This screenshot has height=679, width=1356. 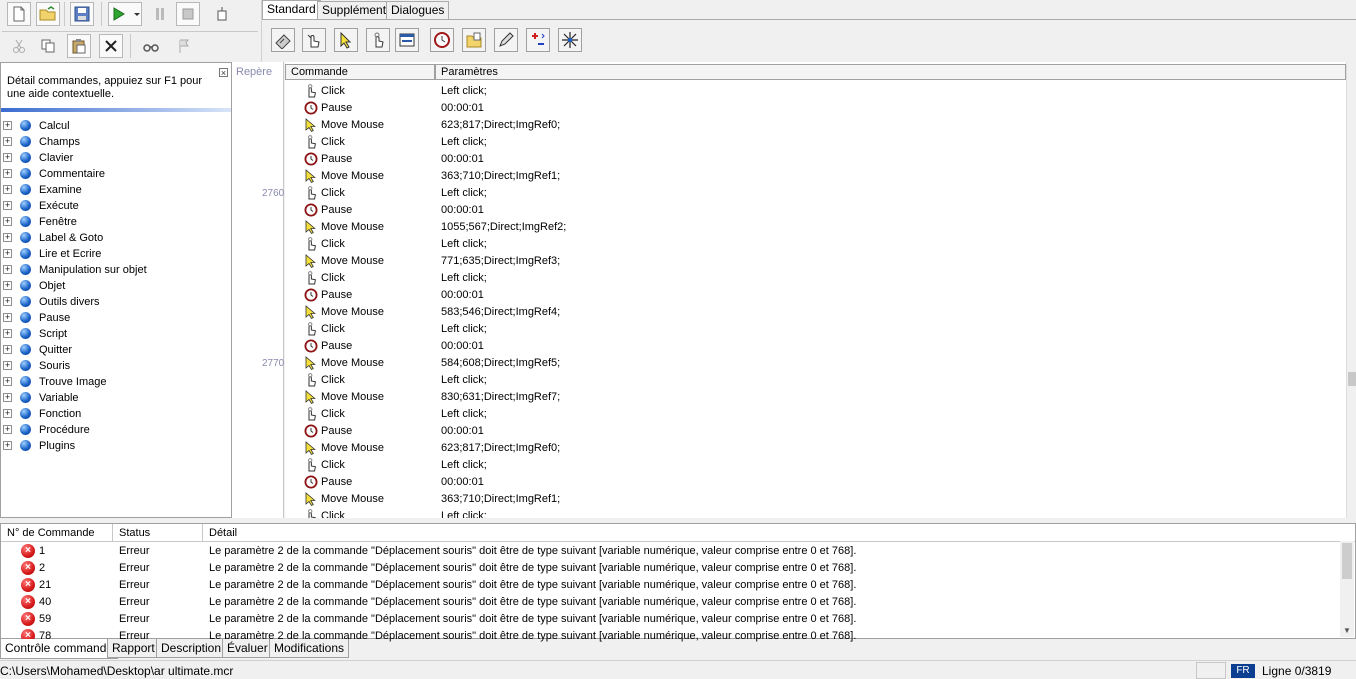 I want to click on tree-item: + Champs, so click(x=116, y=142).